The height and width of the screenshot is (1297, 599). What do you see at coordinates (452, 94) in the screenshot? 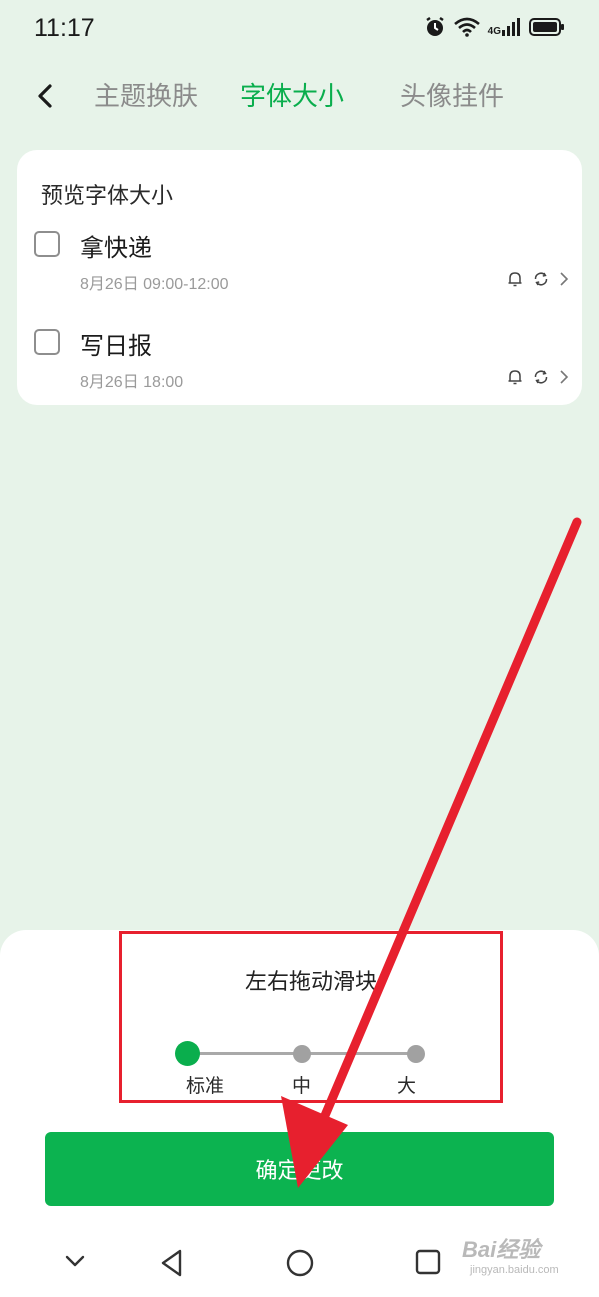
I see `tab-avatar-pendant: 头像挂件` at bounding box center [452, 94].